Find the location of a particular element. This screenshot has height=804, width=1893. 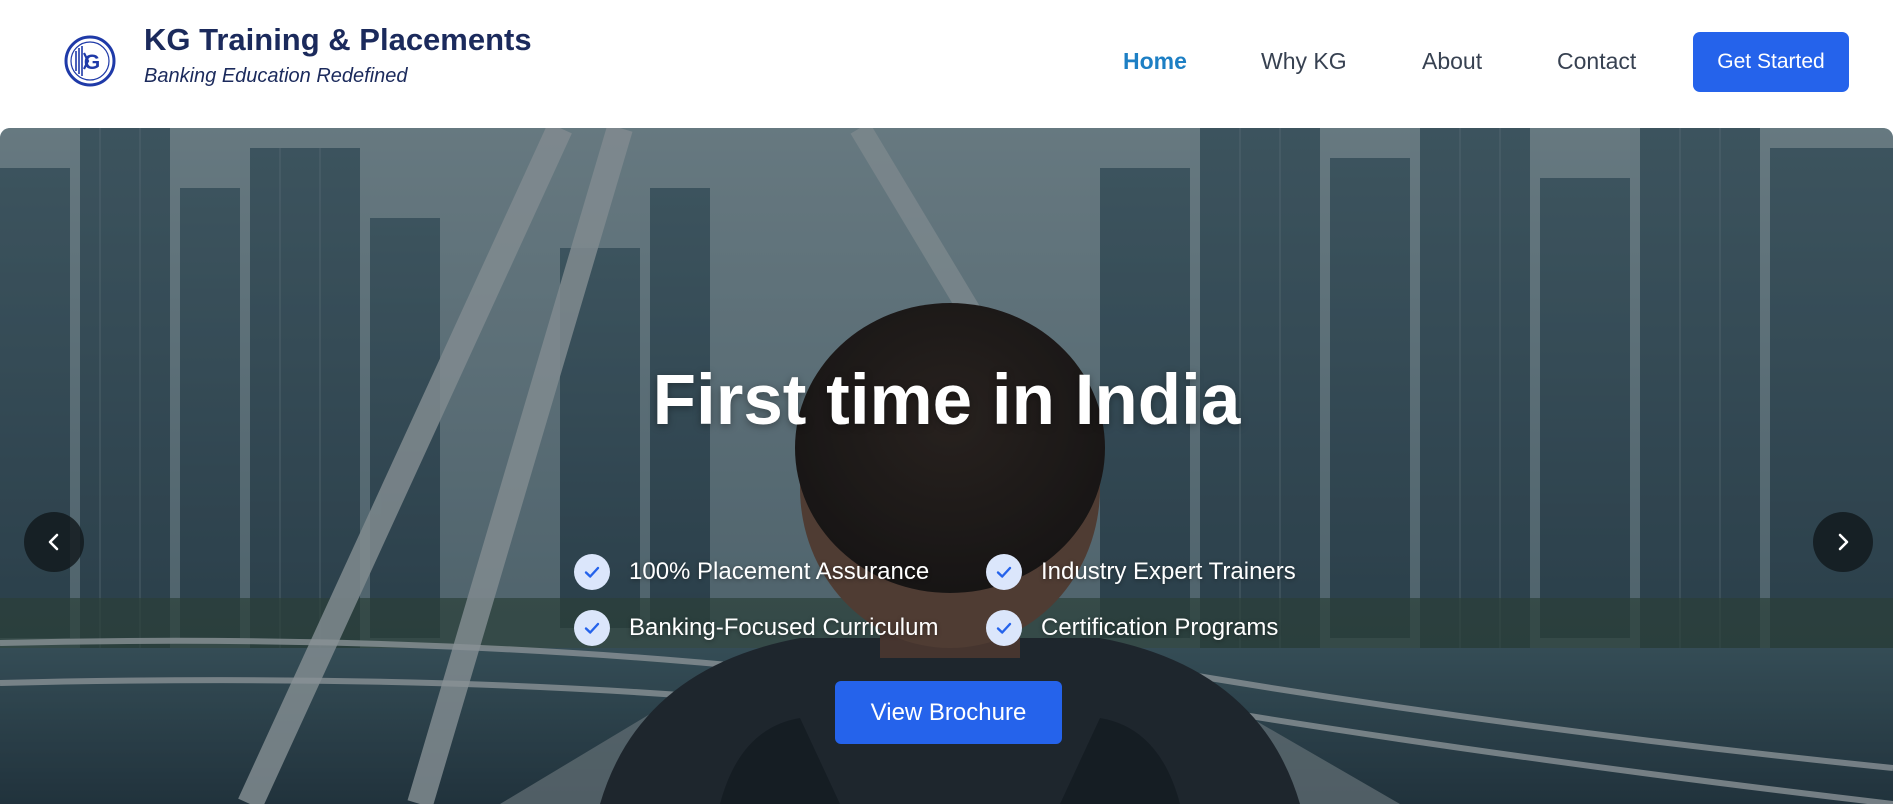

kg-logo-icon: G is located at coordinates (90, 61).